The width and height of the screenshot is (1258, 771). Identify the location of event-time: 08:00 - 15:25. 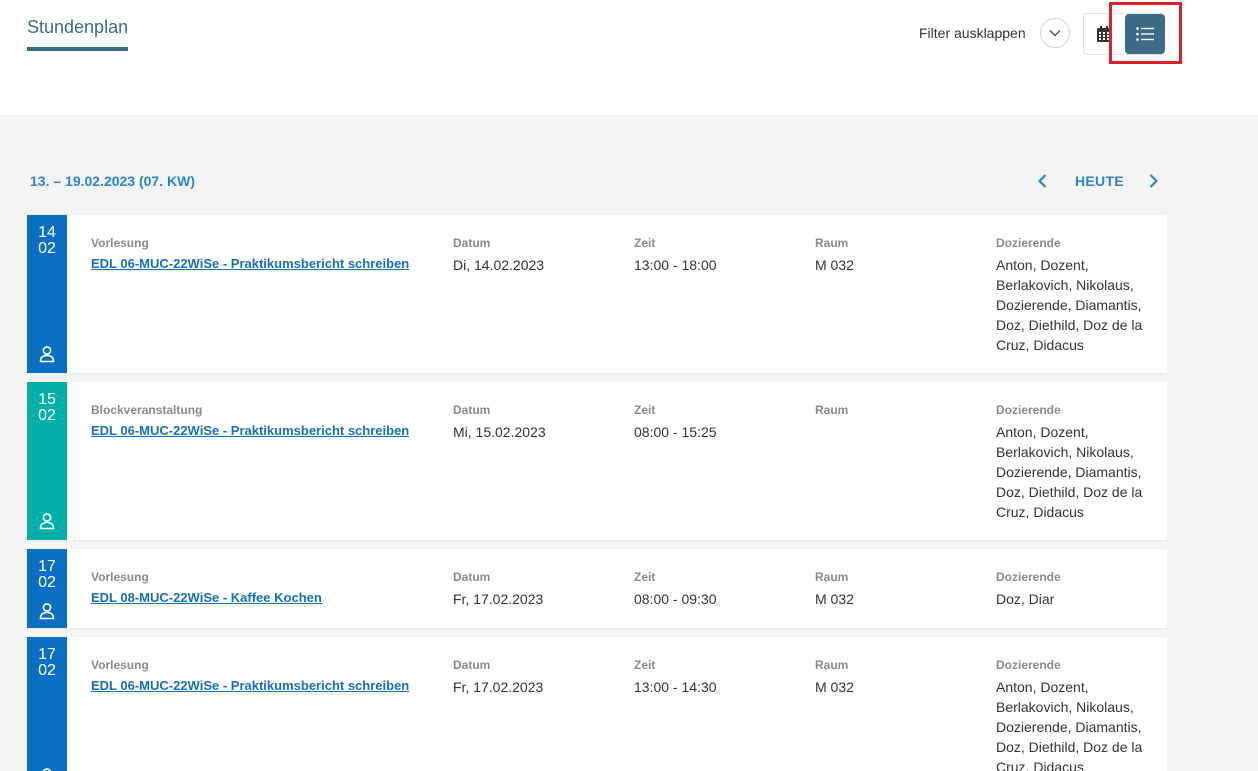
(675, 432).